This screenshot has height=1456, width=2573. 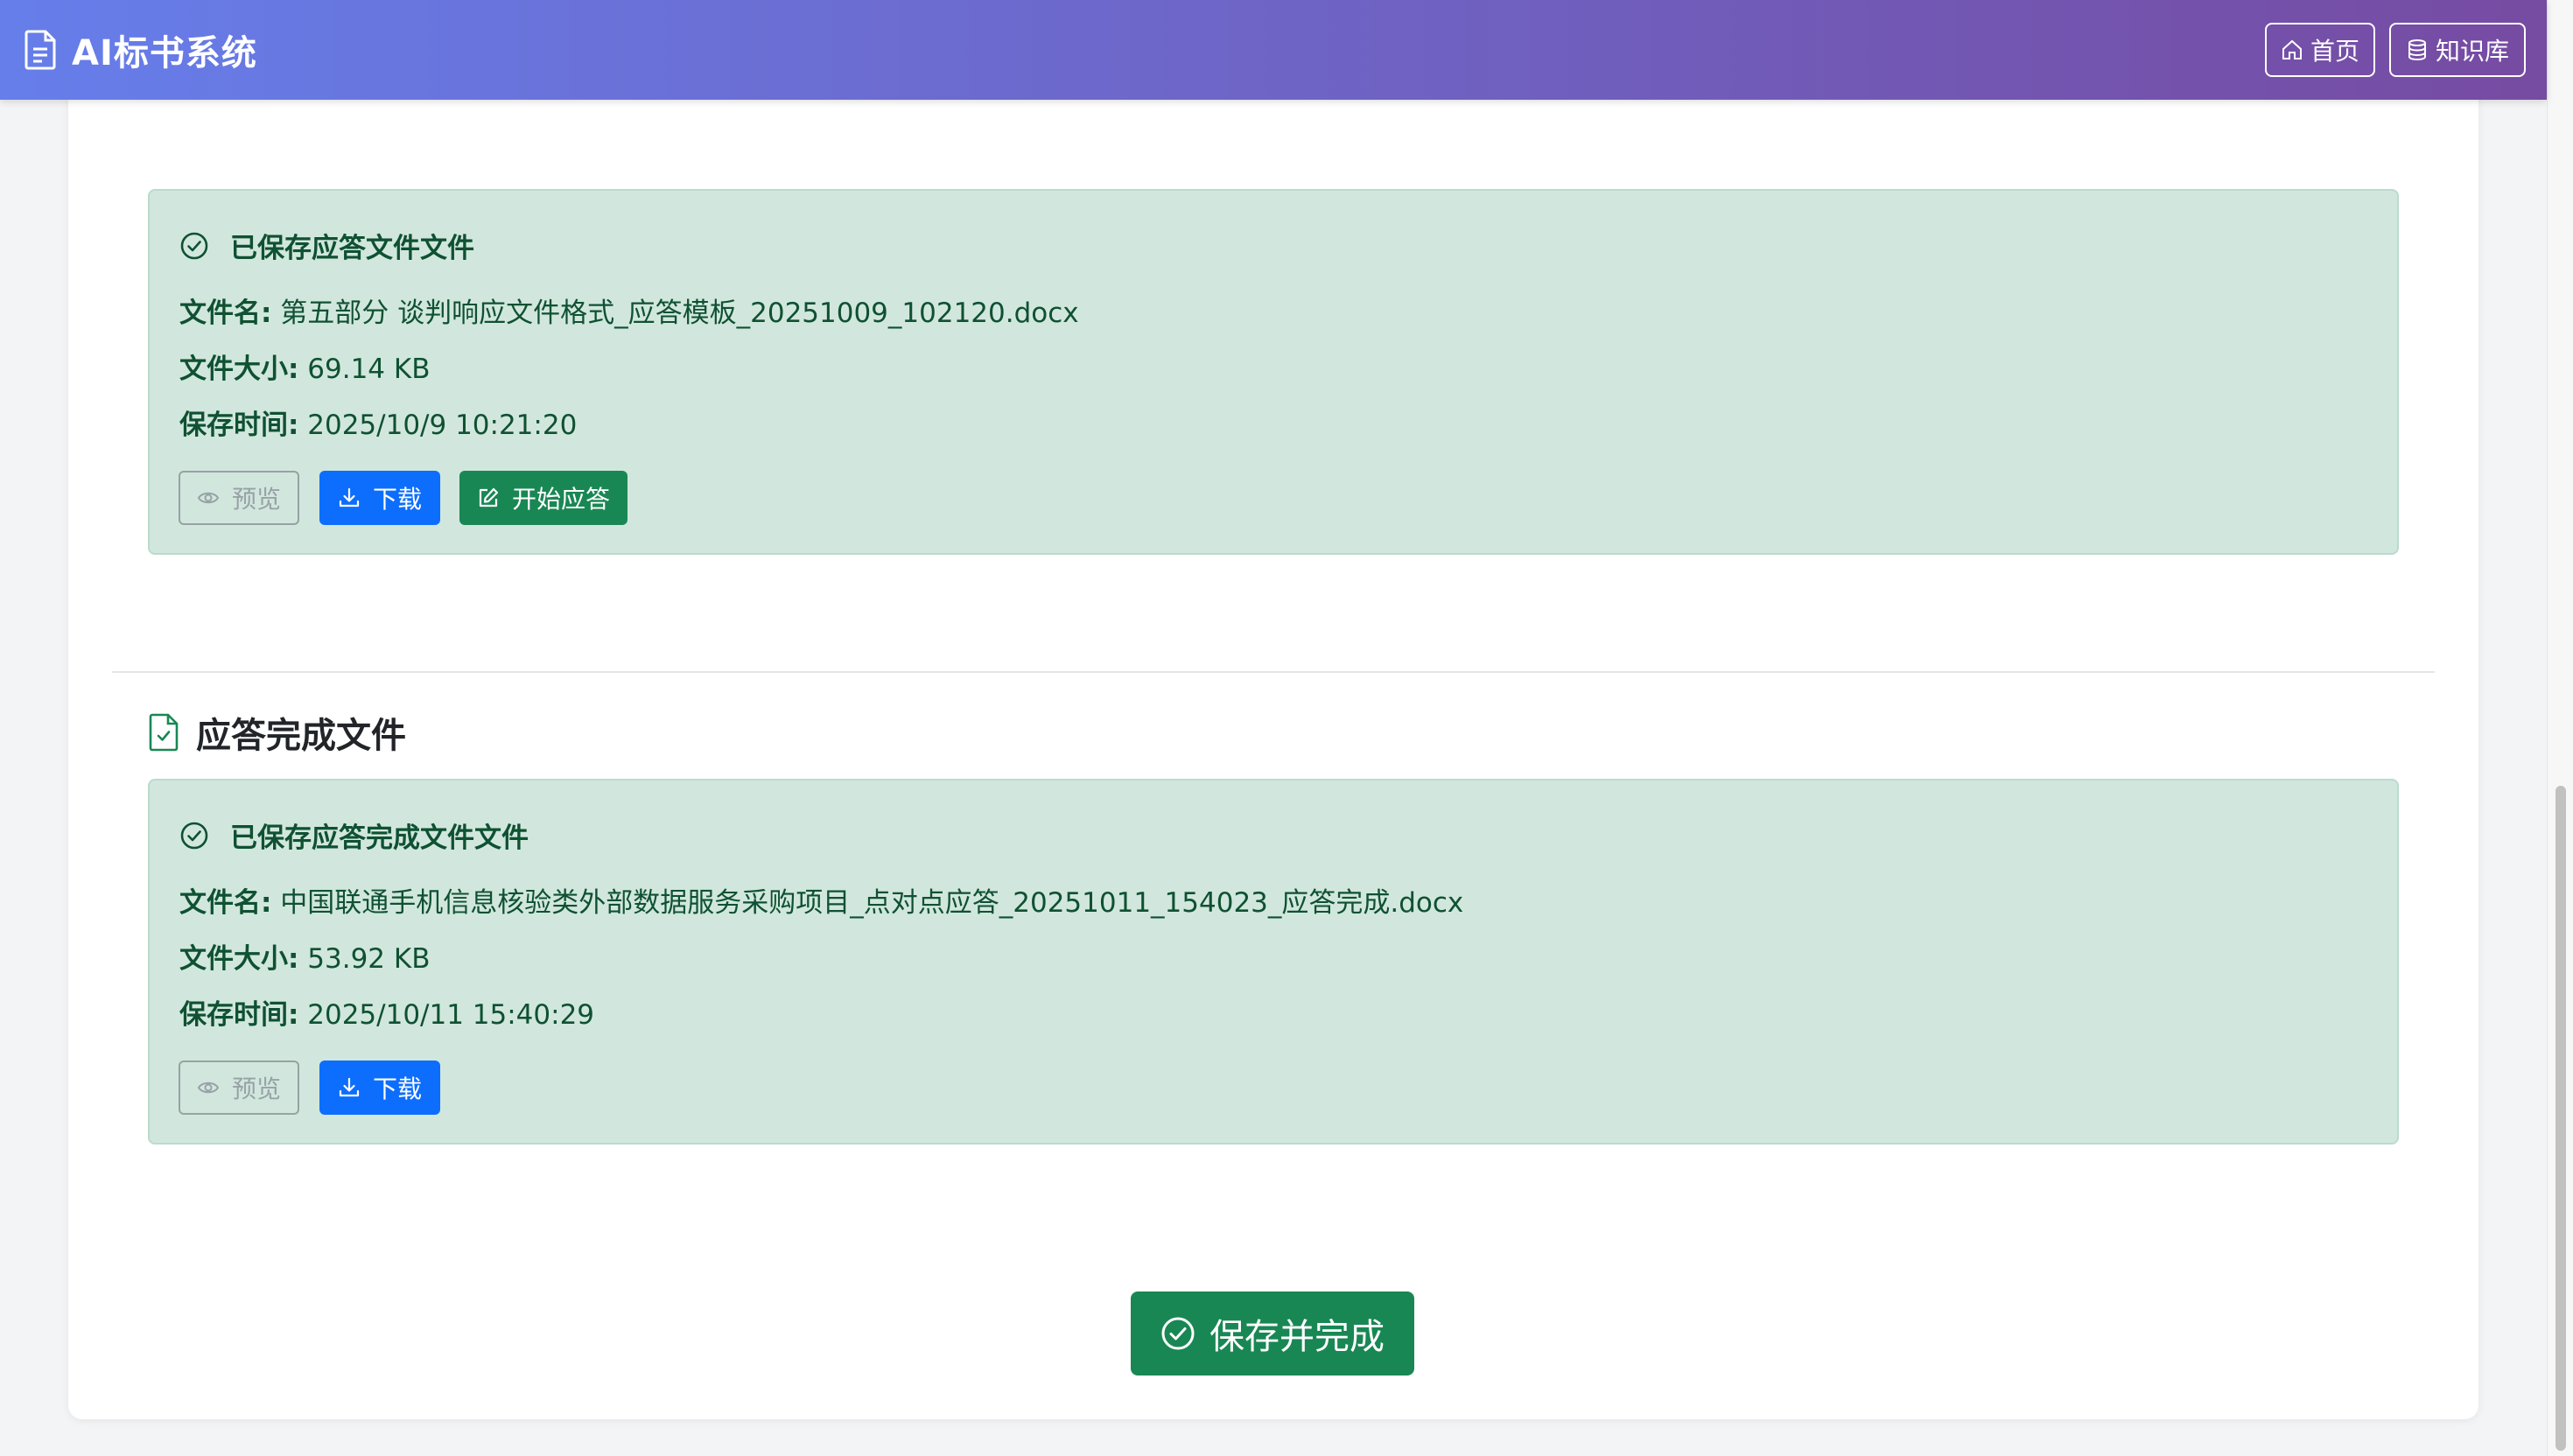 I want to click on file-size-row: 文件大小: 53.92 KB, so click(x=304, y=956).